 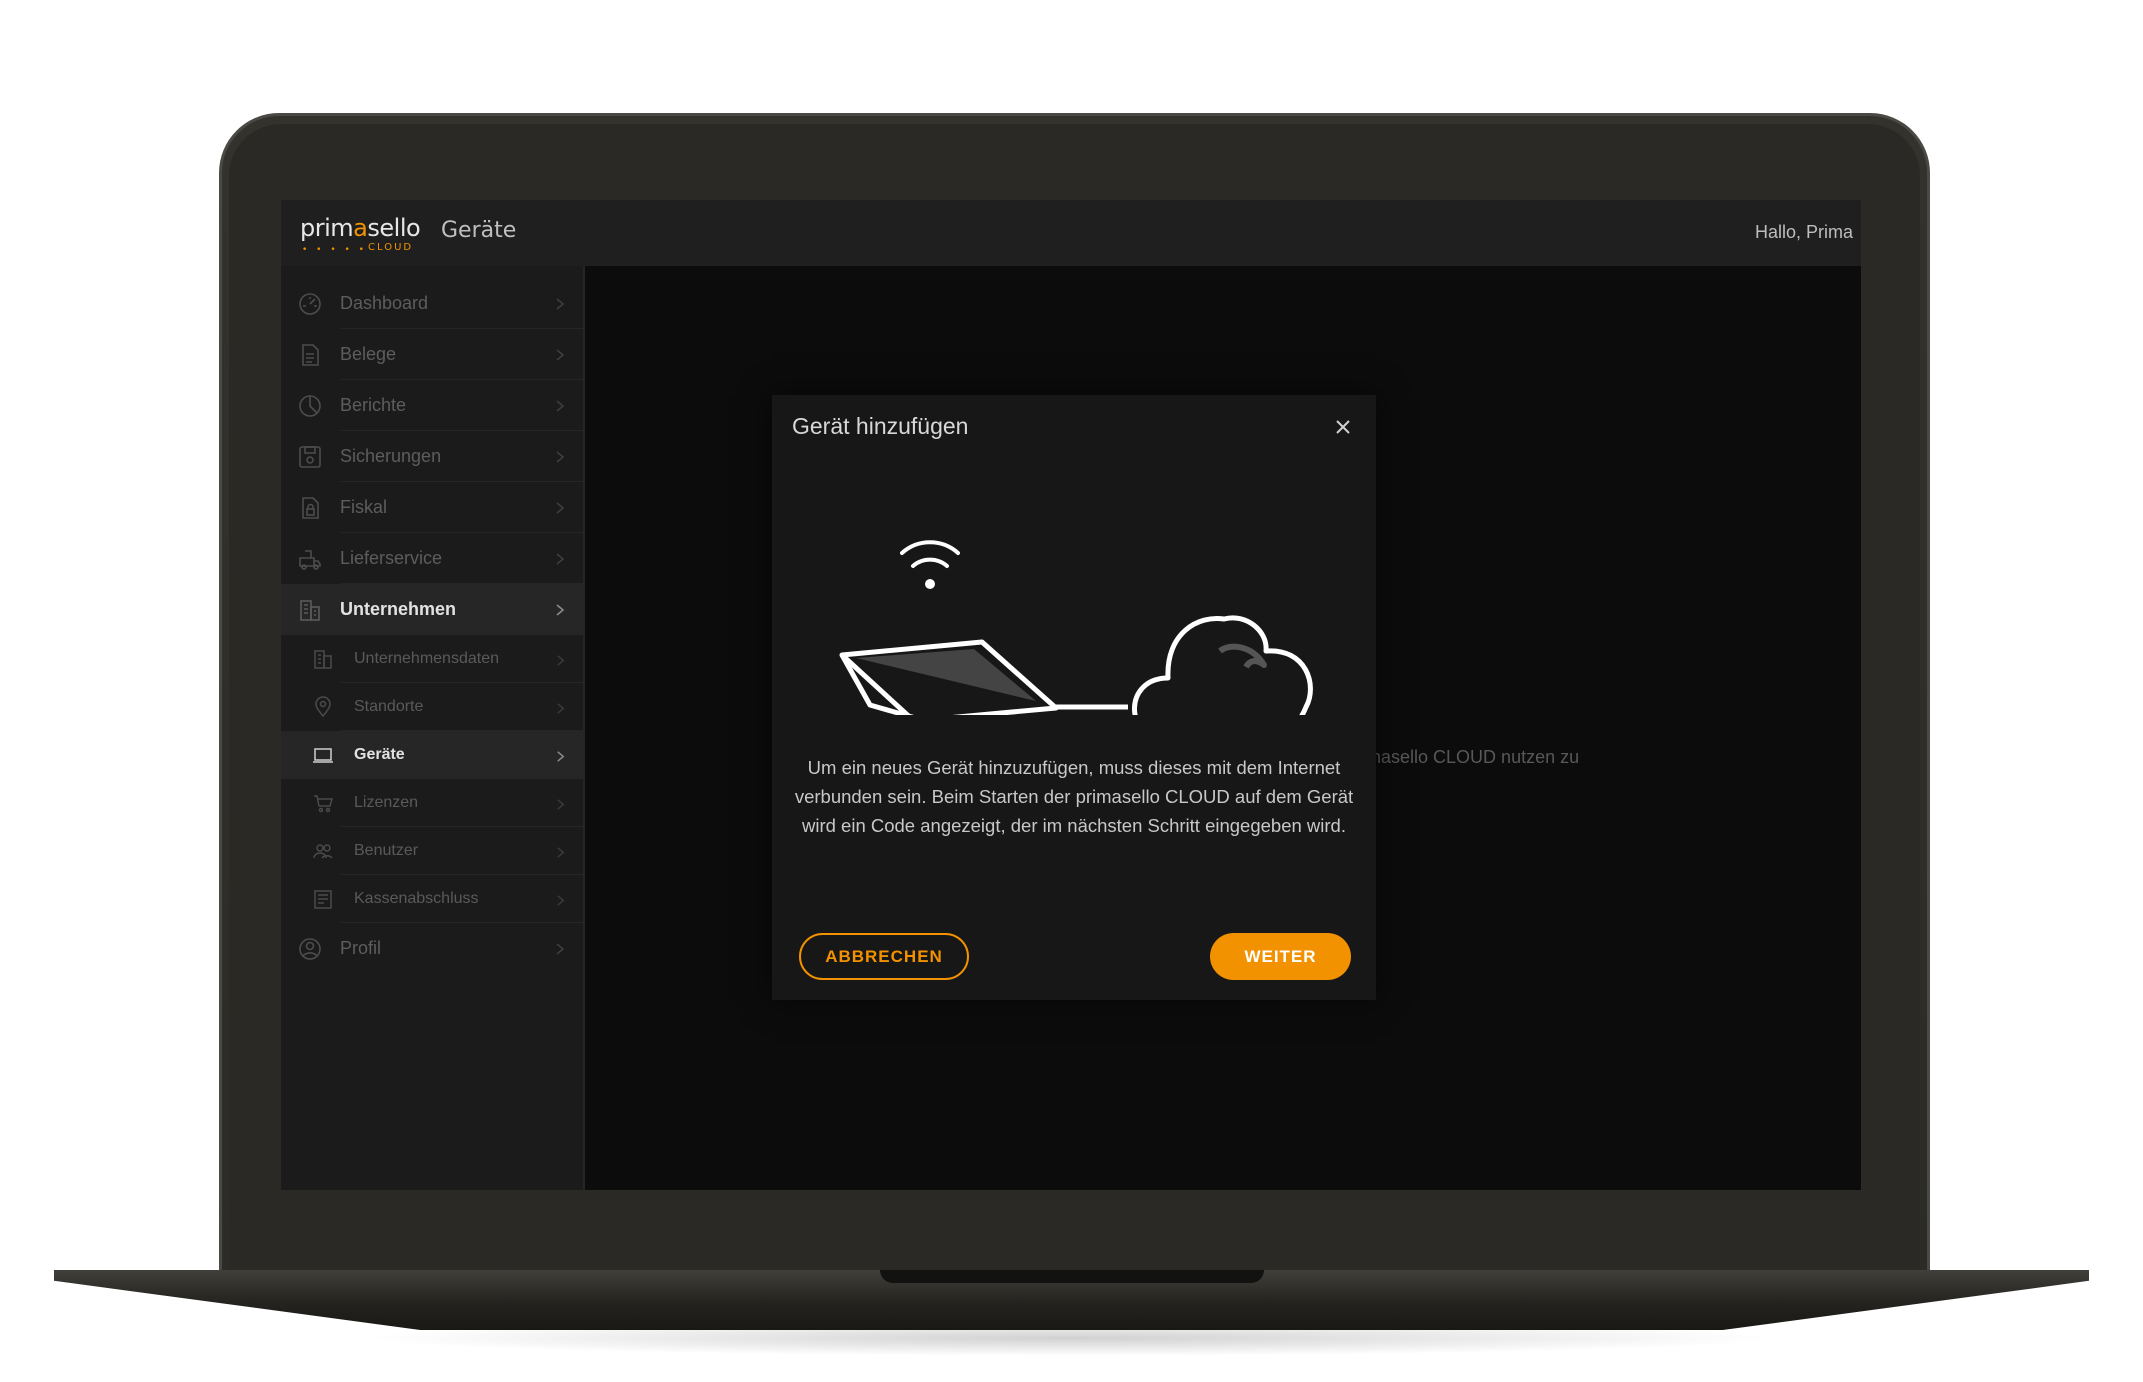 I want to click on sidebar-item-dashboard: Dashboard, so click(x=432, y=303).